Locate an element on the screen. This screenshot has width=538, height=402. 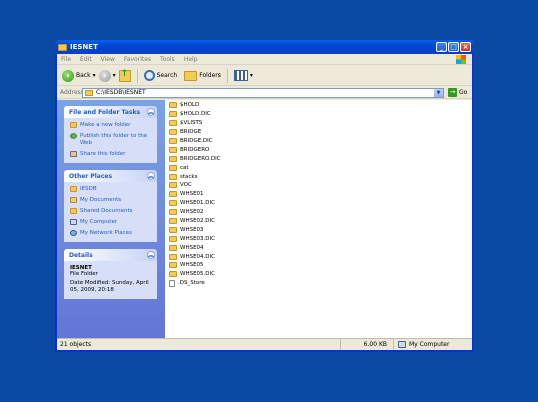
file-list-item: stacks is located at coordinates (320, 176).